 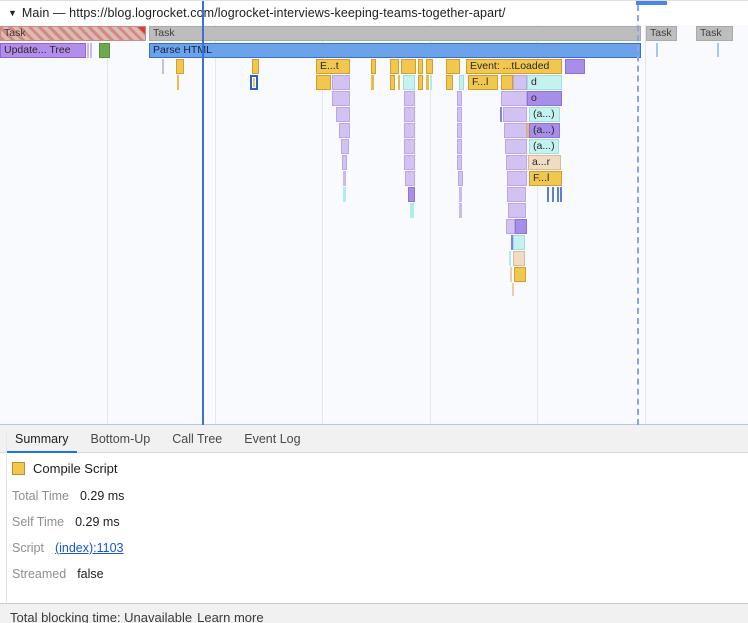 What do you see at coordinates (395, 50) in the screenshot?
I see `flame-block-parse-html: Parse HTML` at bounding box center [395, 50].